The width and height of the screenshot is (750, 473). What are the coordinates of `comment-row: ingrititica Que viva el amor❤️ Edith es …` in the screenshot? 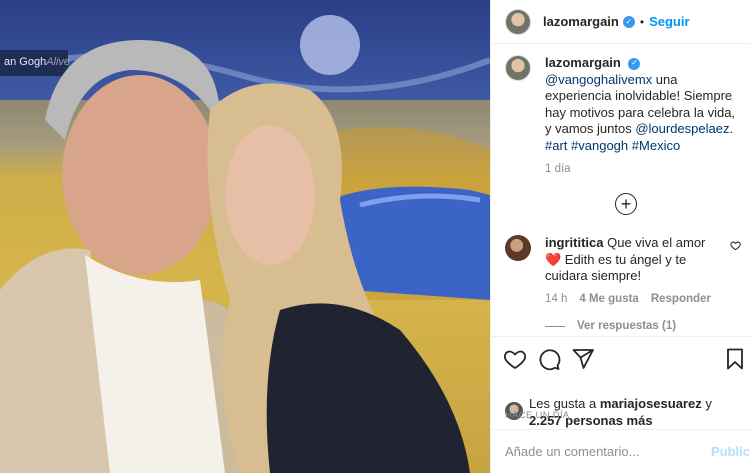 It's located at (625, 260).